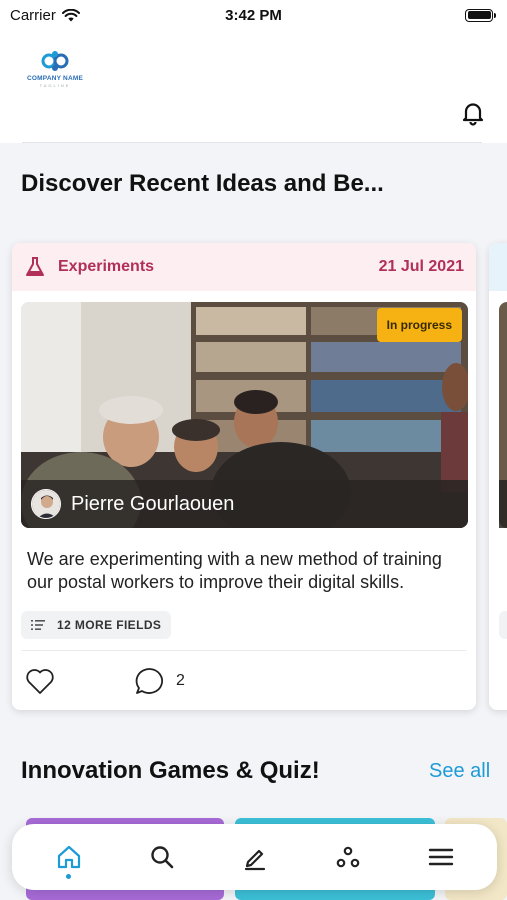 The width and height of the screenshot is (507, 900). I want to click on flask-icon, so click(35, 266).